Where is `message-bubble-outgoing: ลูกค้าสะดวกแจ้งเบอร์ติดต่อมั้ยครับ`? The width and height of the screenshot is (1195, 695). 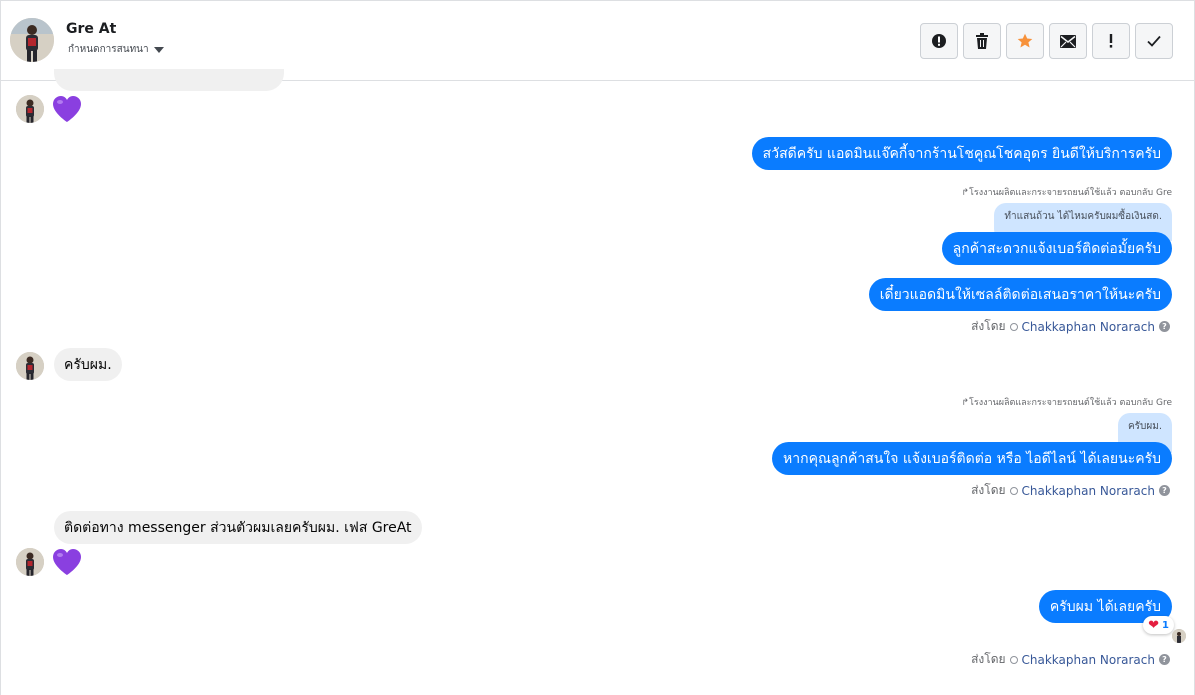 message-bubble-outgoing: ลูกค้าสะดวกแจ้งเบอร์ติดต่อมั้ยครับ is located at coordinates (1056, 248).